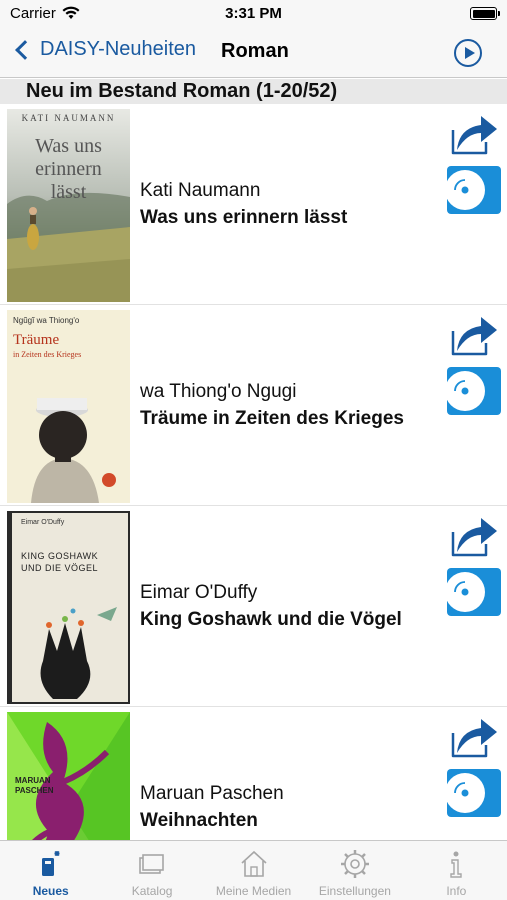 This screenshot has width=507, height=900. Describe the element at coordinates (36, 340) in the screenshot. I see `cover-title-line: Träume` at that location.